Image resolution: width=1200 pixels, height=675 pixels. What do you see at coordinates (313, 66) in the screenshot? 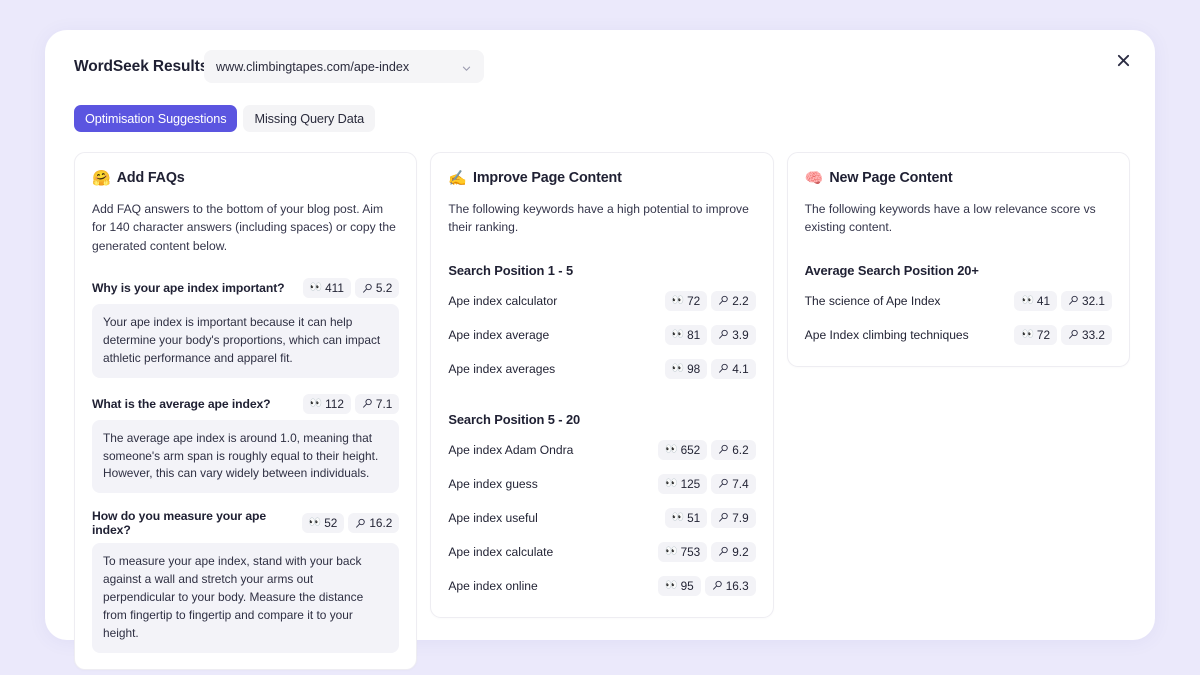
I see `url-select-value: www.climbingtapes.com/ape-index` at bounding box center [313, 66].